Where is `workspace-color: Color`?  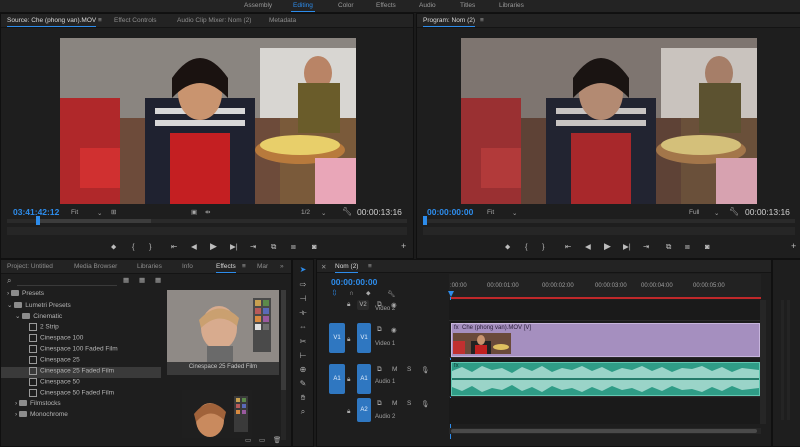
workspace-color: Color is located at coordinates (346, 5).